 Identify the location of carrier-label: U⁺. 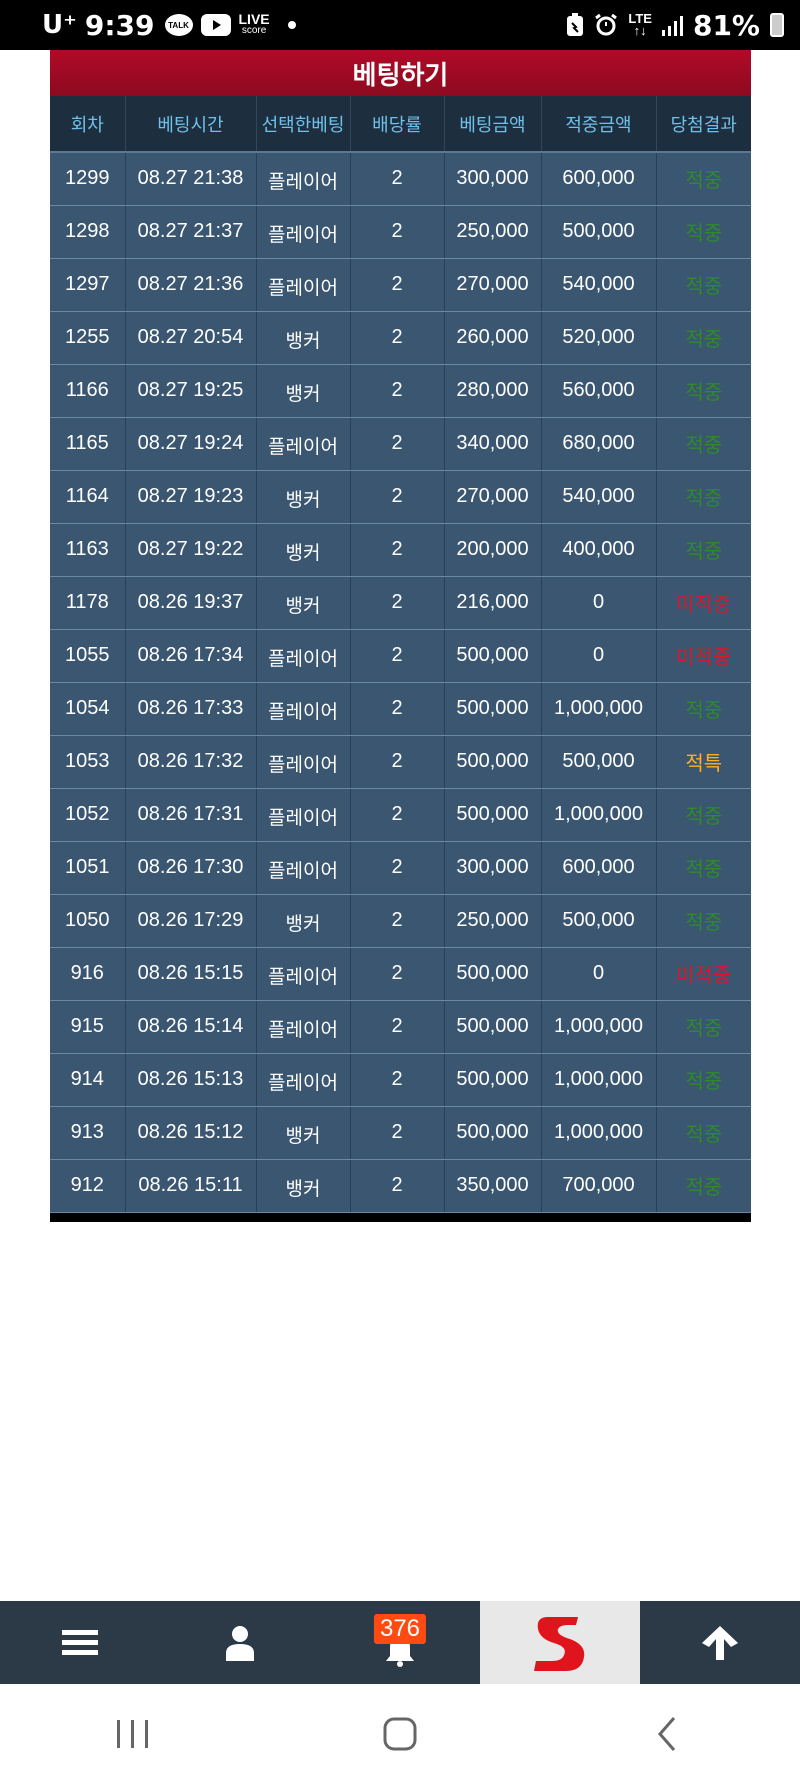
(59, 25).